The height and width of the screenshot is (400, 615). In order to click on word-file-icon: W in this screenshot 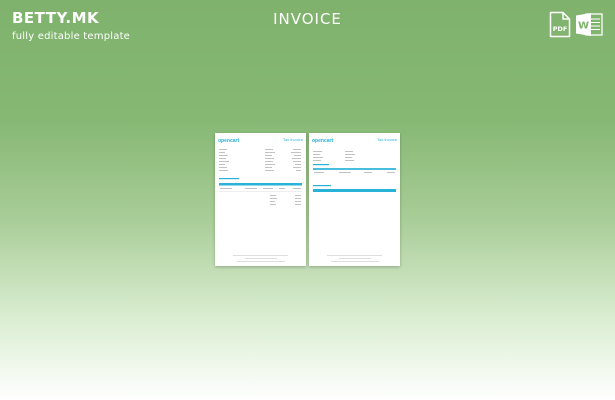, I will do `click(589, 24)`.